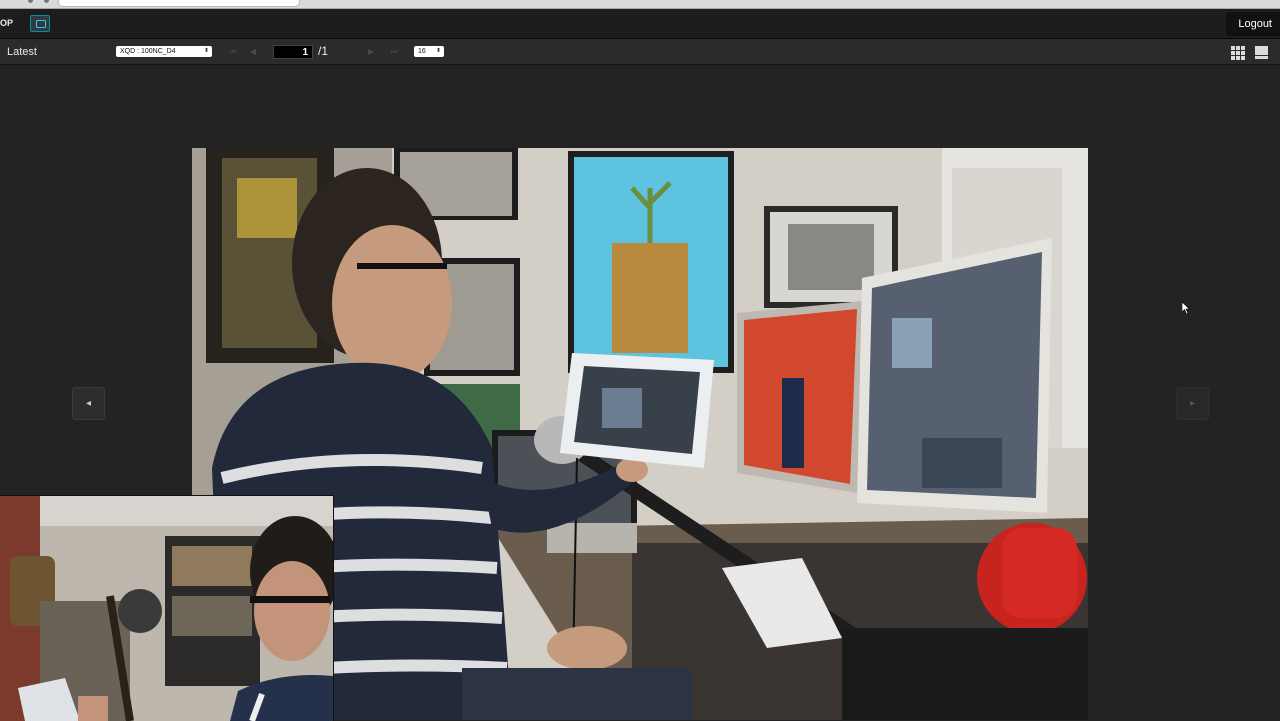 The height and width of the screenshot is (721, 1280). Describe the element at coordinates (30, 1) in the screenshot. I see `reload-icon` at that location.